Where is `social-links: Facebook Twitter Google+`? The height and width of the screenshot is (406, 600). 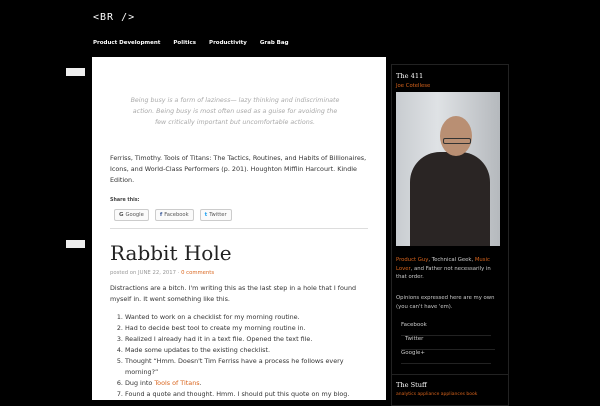 social-links: Facebook Twitter Google+ is located at coordinates (448, 343).